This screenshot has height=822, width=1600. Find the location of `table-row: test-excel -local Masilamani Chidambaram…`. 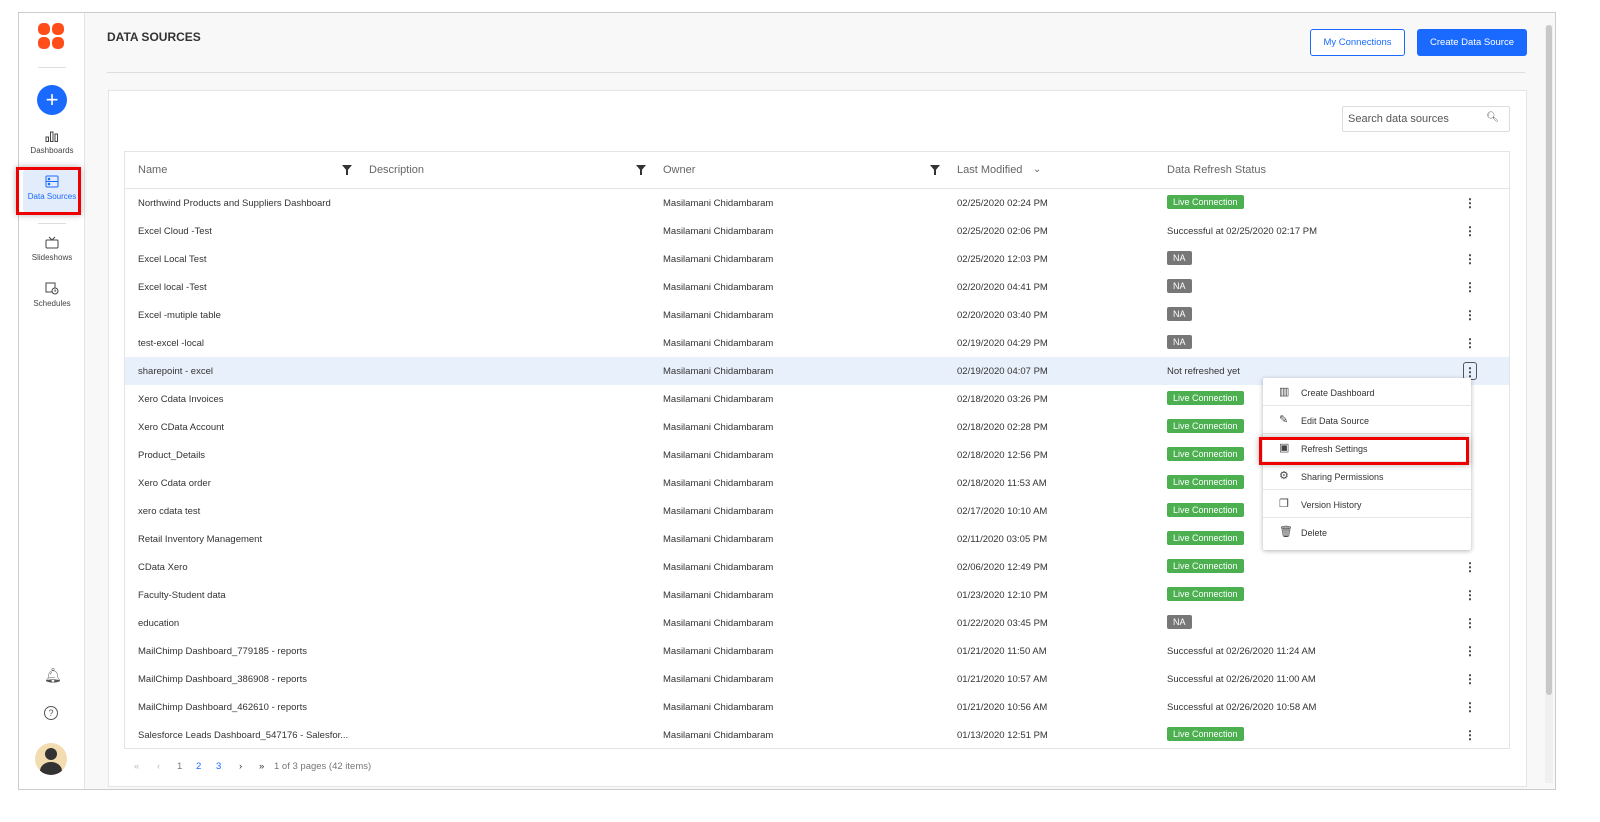

table-row: test-excel -local Masilamani Chidambaram… is located at coordinates (817, 343).